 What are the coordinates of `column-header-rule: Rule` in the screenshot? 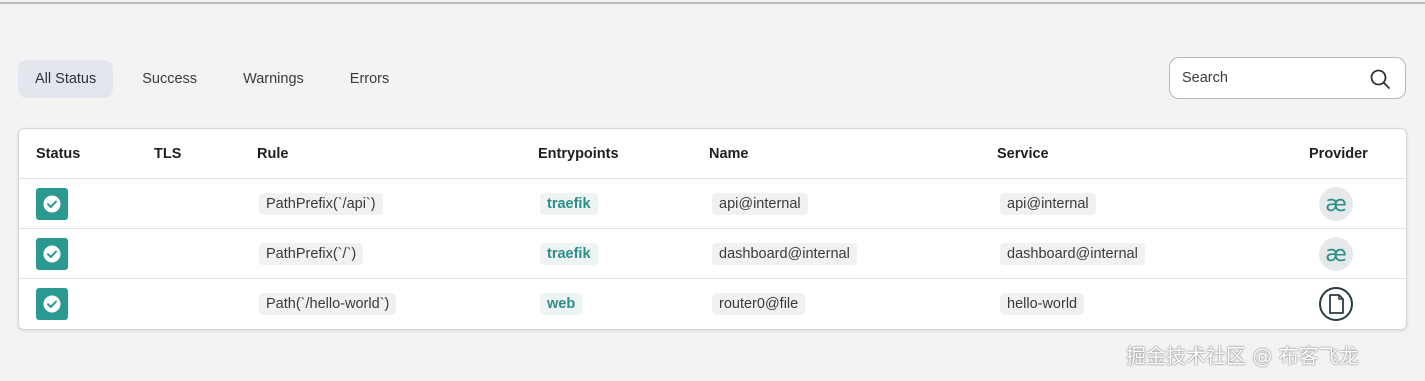 It's located at (272, 154).